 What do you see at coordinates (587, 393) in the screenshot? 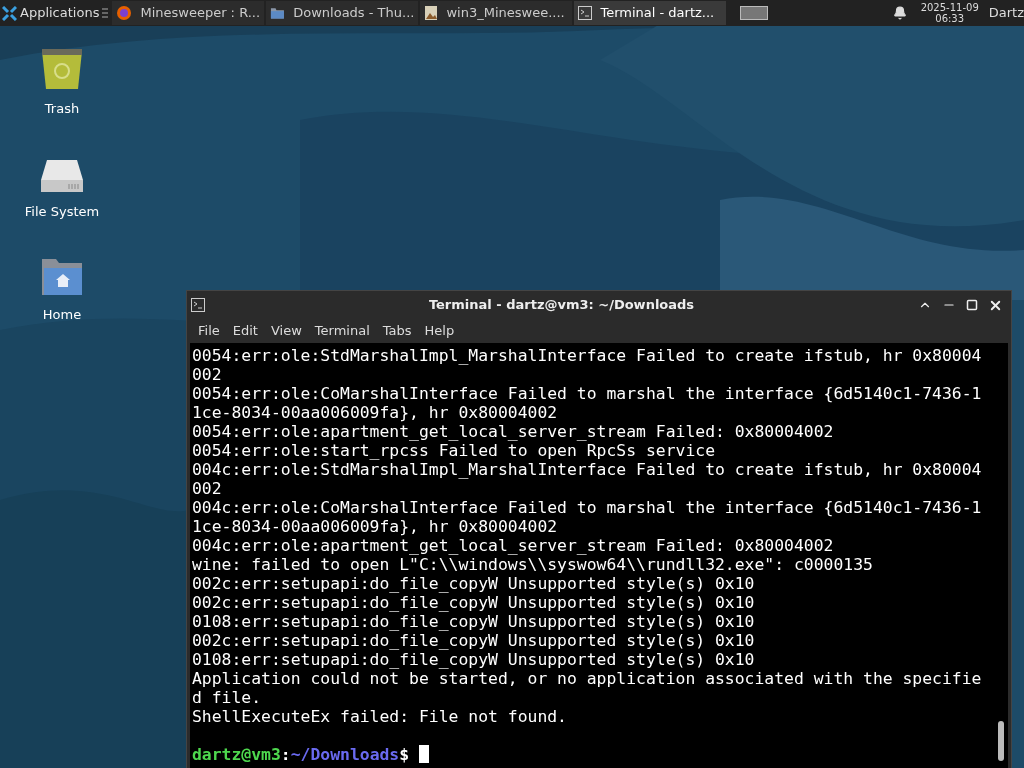
I see `terminal-line: 0054:err:ole:CoMarshalInterface Failed to marshal the interface {6d5140c1-7436-1` at bounding box center [587, 393].